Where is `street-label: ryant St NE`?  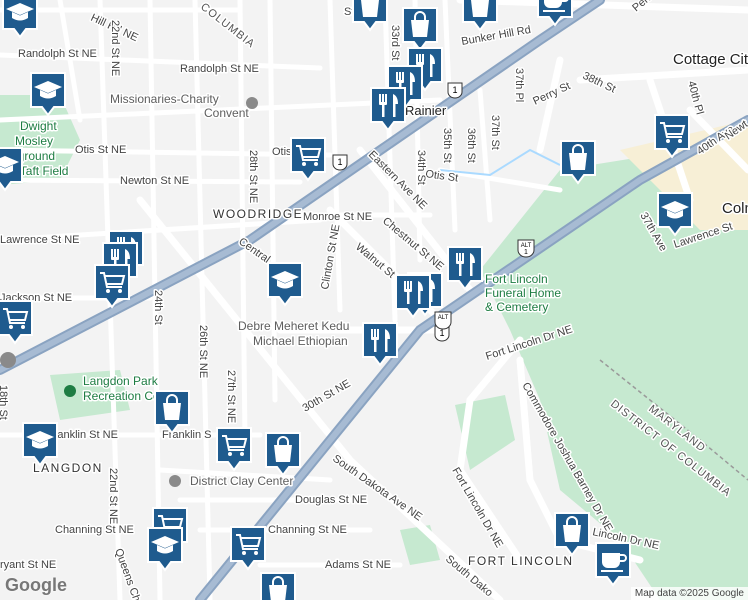 street-label: ryant St NE is located at coordinates (28, 565).